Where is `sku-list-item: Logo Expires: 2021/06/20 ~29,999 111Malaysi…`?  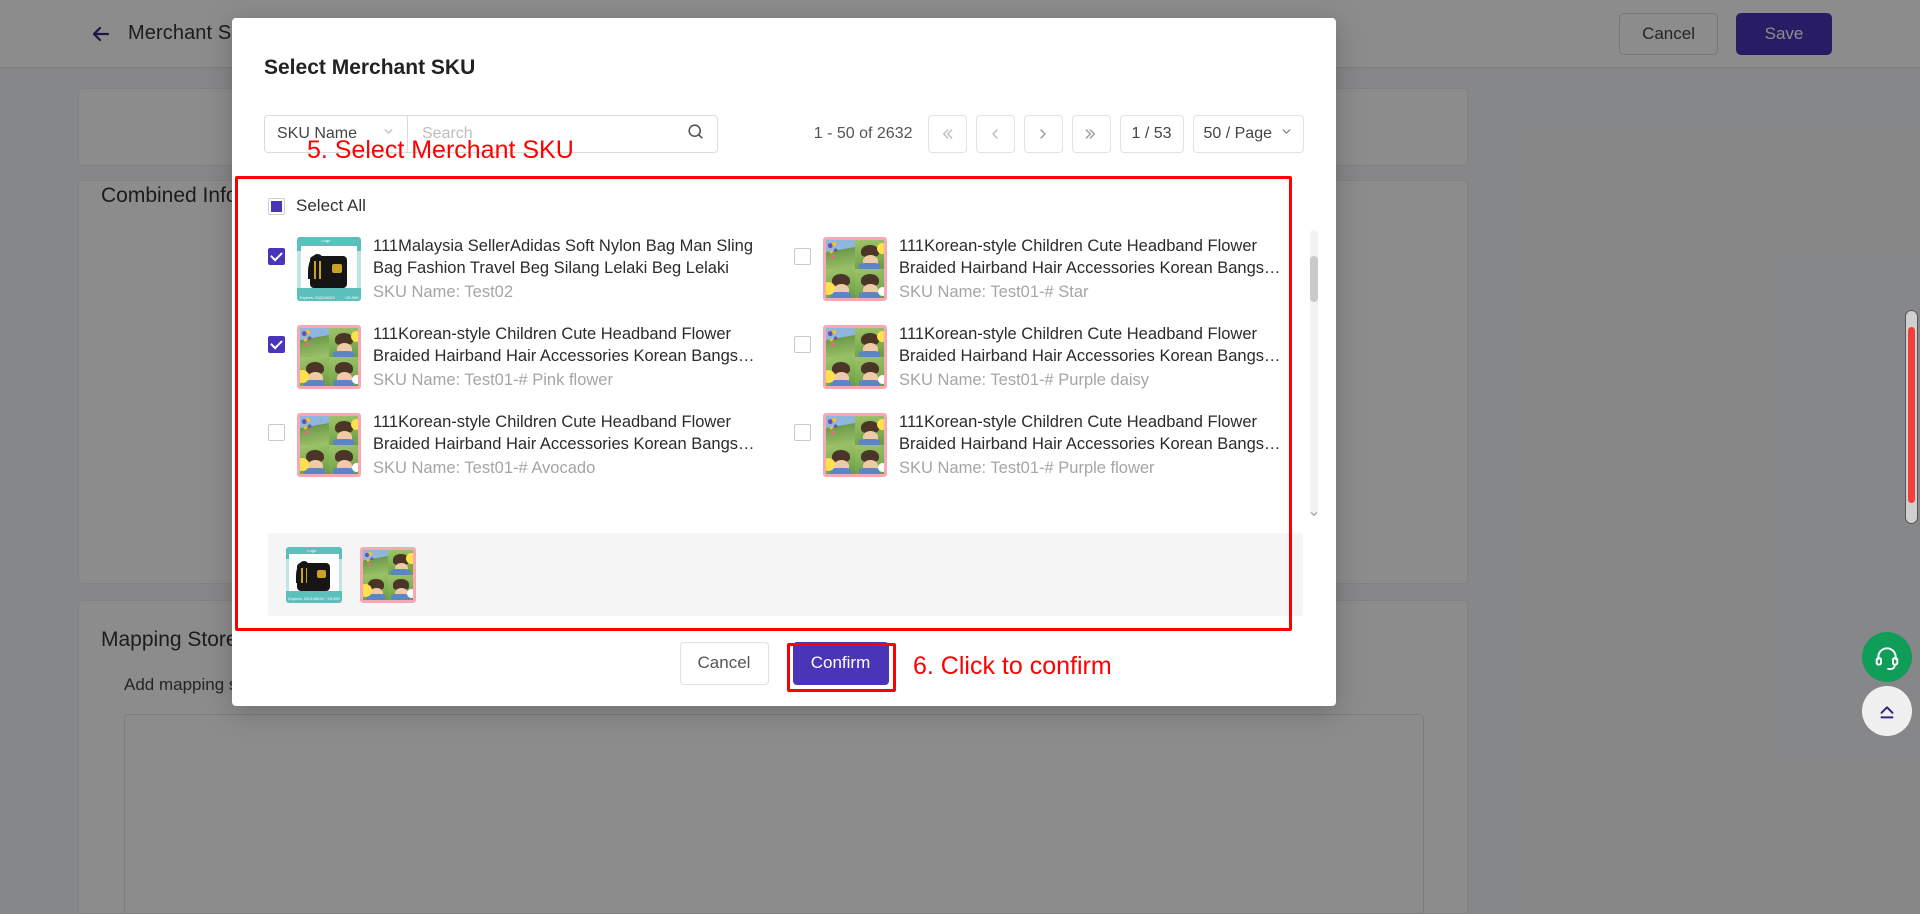
sku-list-item: Logo Expires: 2021/06/20 ~29,999 111Malaysi… is located at coordinates (522, 272).